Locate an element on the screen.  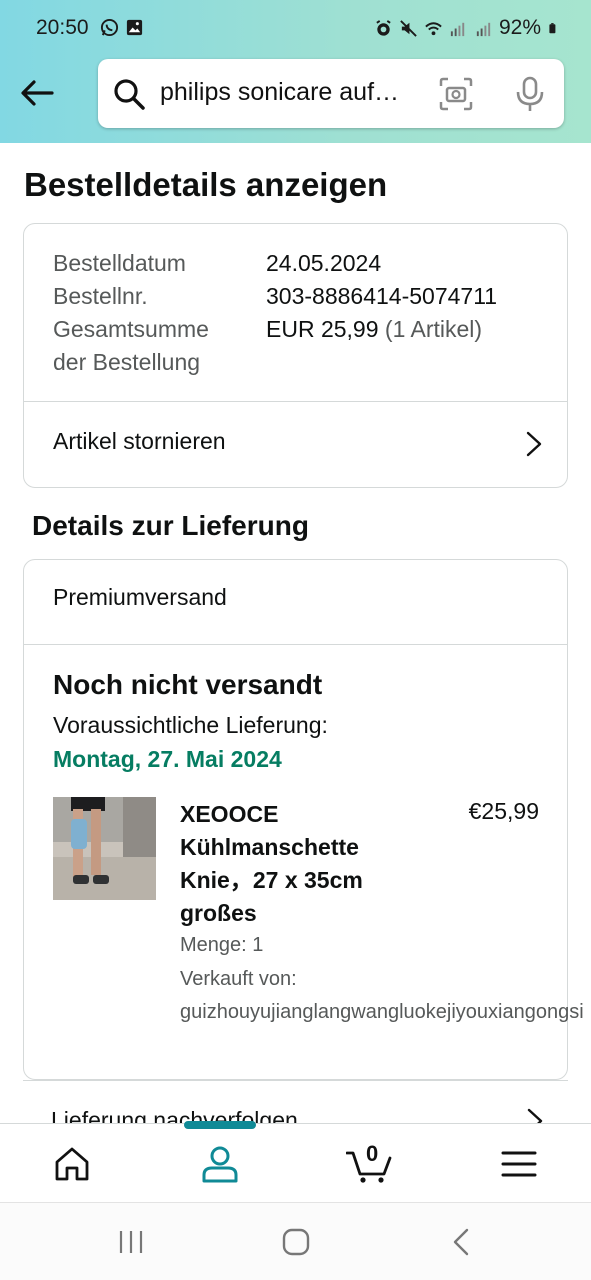
cancel-items-label: Artikel stornieren is located at coordinates (139, 441).